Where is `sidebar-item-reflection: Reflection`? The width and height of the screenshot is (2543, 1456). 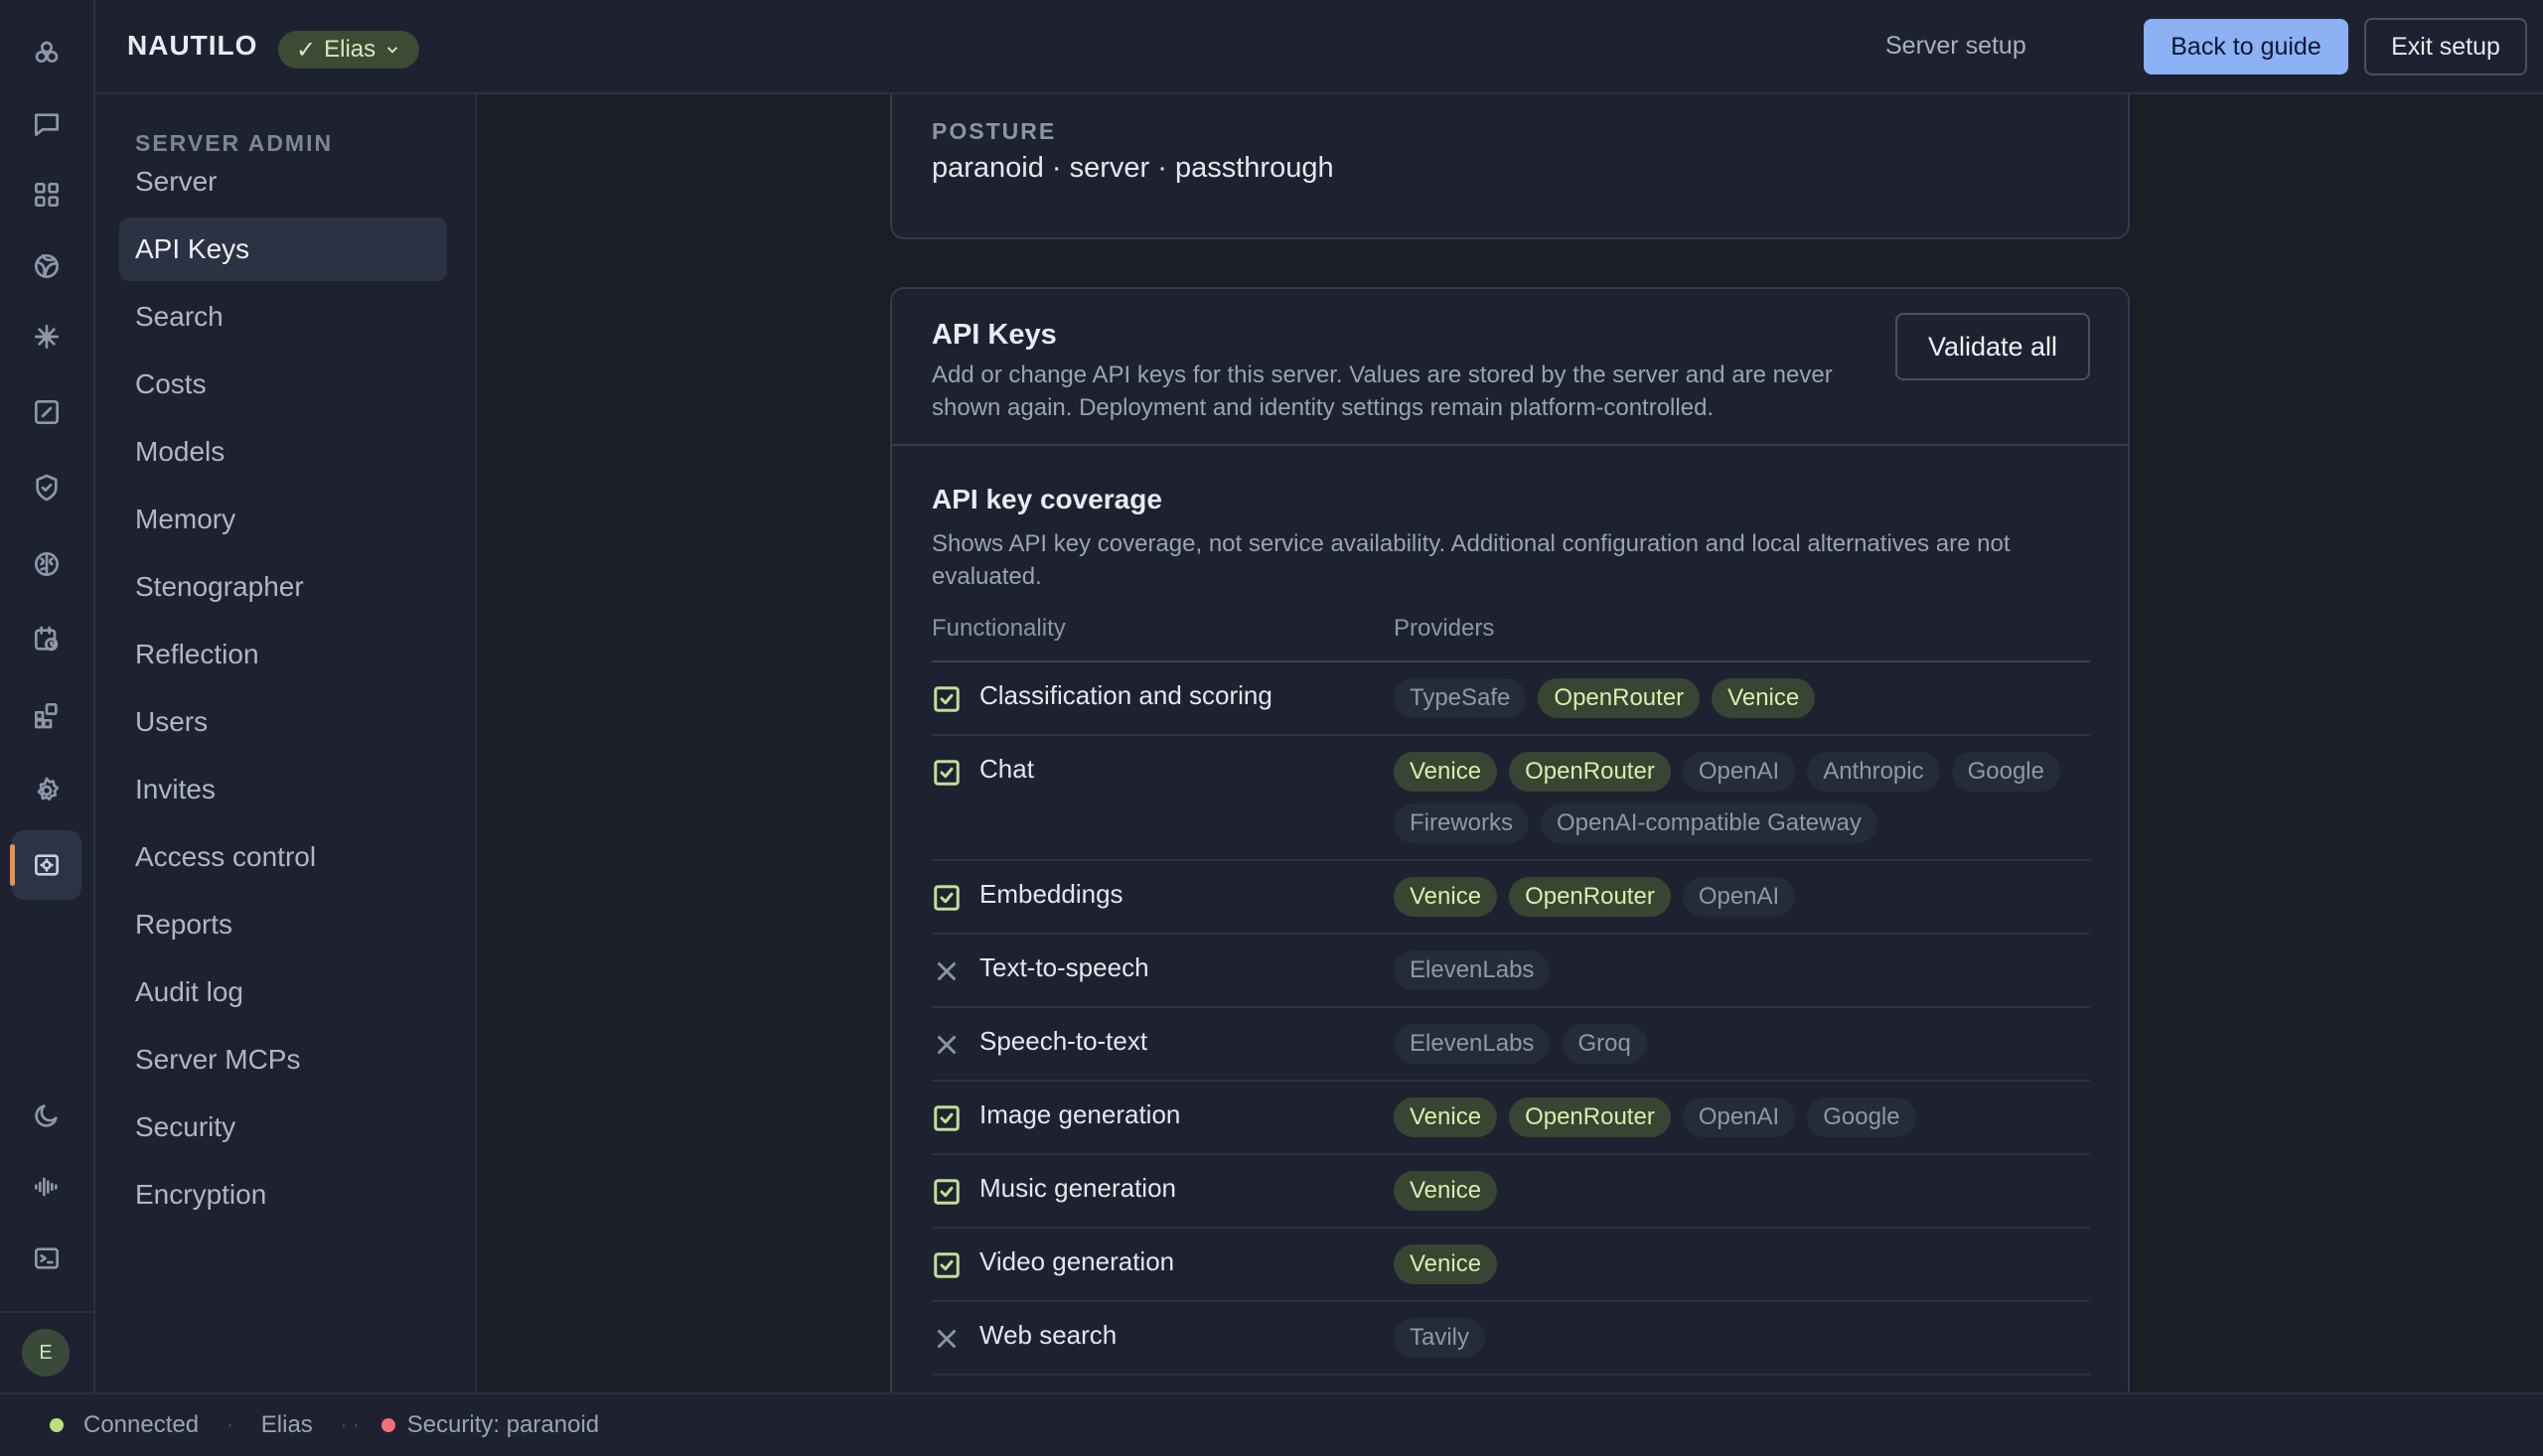
sidebar-item-reflection: Reflection is located at coordinates (283, 654).